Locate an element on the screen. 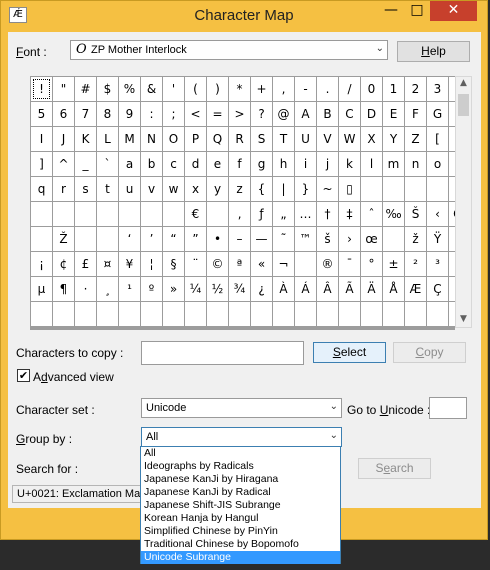 The width and height of the screenshot is (490, 570). char-cell: 8 is located at coordinates (107, 114).